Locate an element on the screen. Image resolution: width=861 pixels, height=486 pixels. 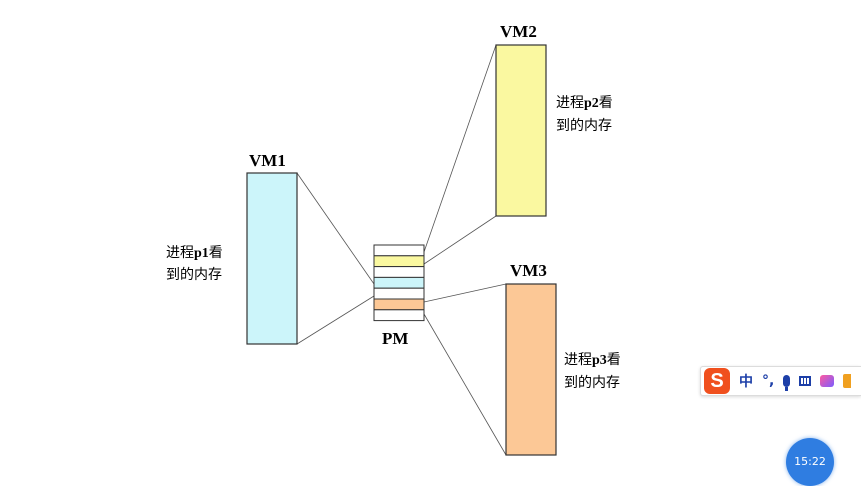
punctuation-toggle: °, is located at coordinates (768, 381).